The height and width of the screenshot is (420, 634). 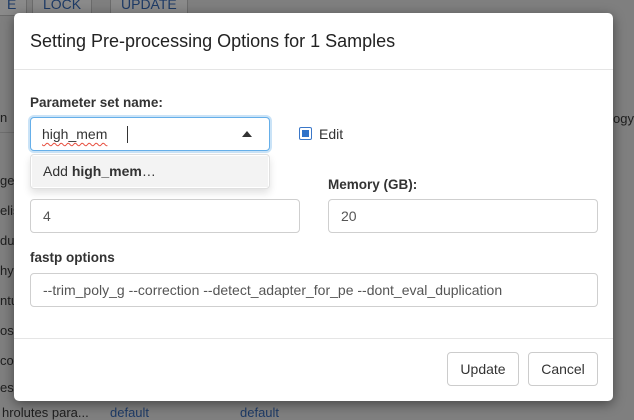 What do you see at coordinates (7, 360) in the screenshot?
I see `background-row-label: co` at bounding box center [7, 360].